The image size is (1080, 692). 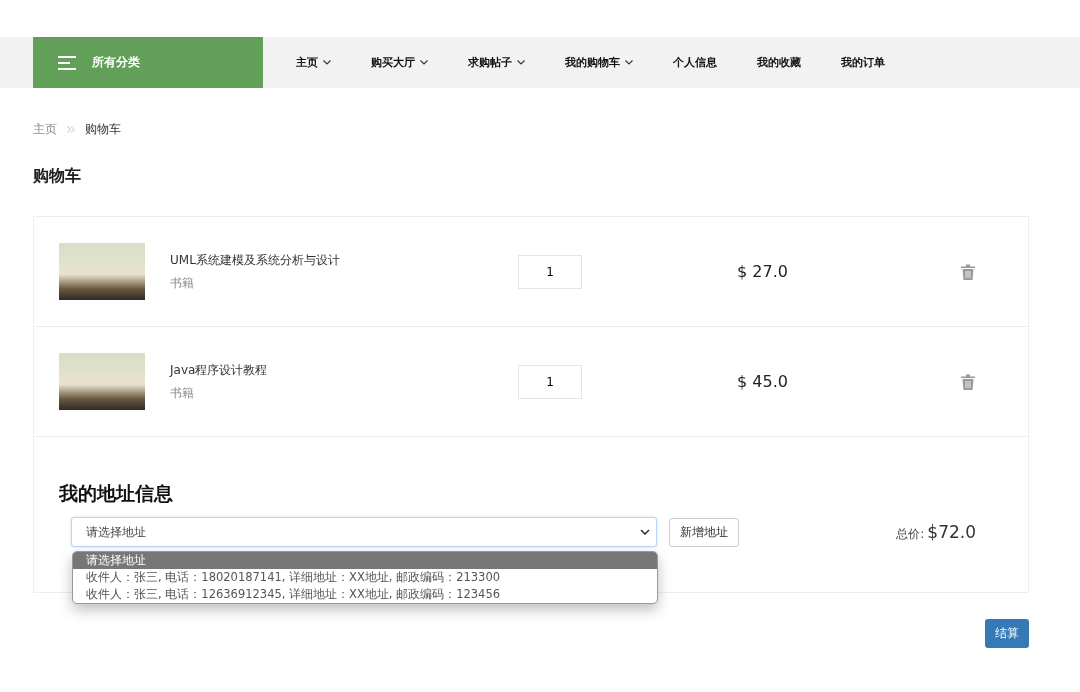 What do you see at coordinates (599, 62) in the screenshot?
I see `nav-link: 我的购物车` at bounding box center [599, 62].